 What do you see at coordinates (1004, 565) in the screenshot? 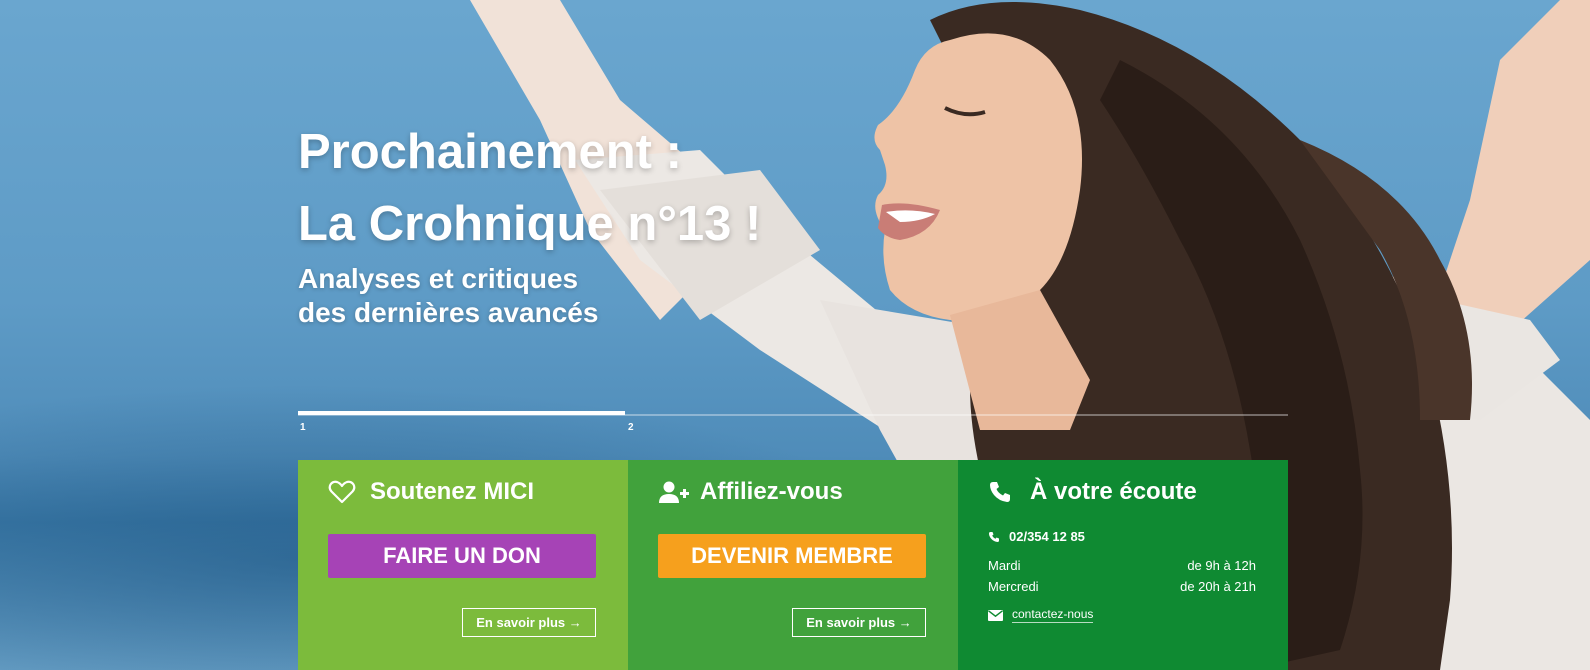
I see `hours-day: Mardi` at bounding box center [1004, 565].